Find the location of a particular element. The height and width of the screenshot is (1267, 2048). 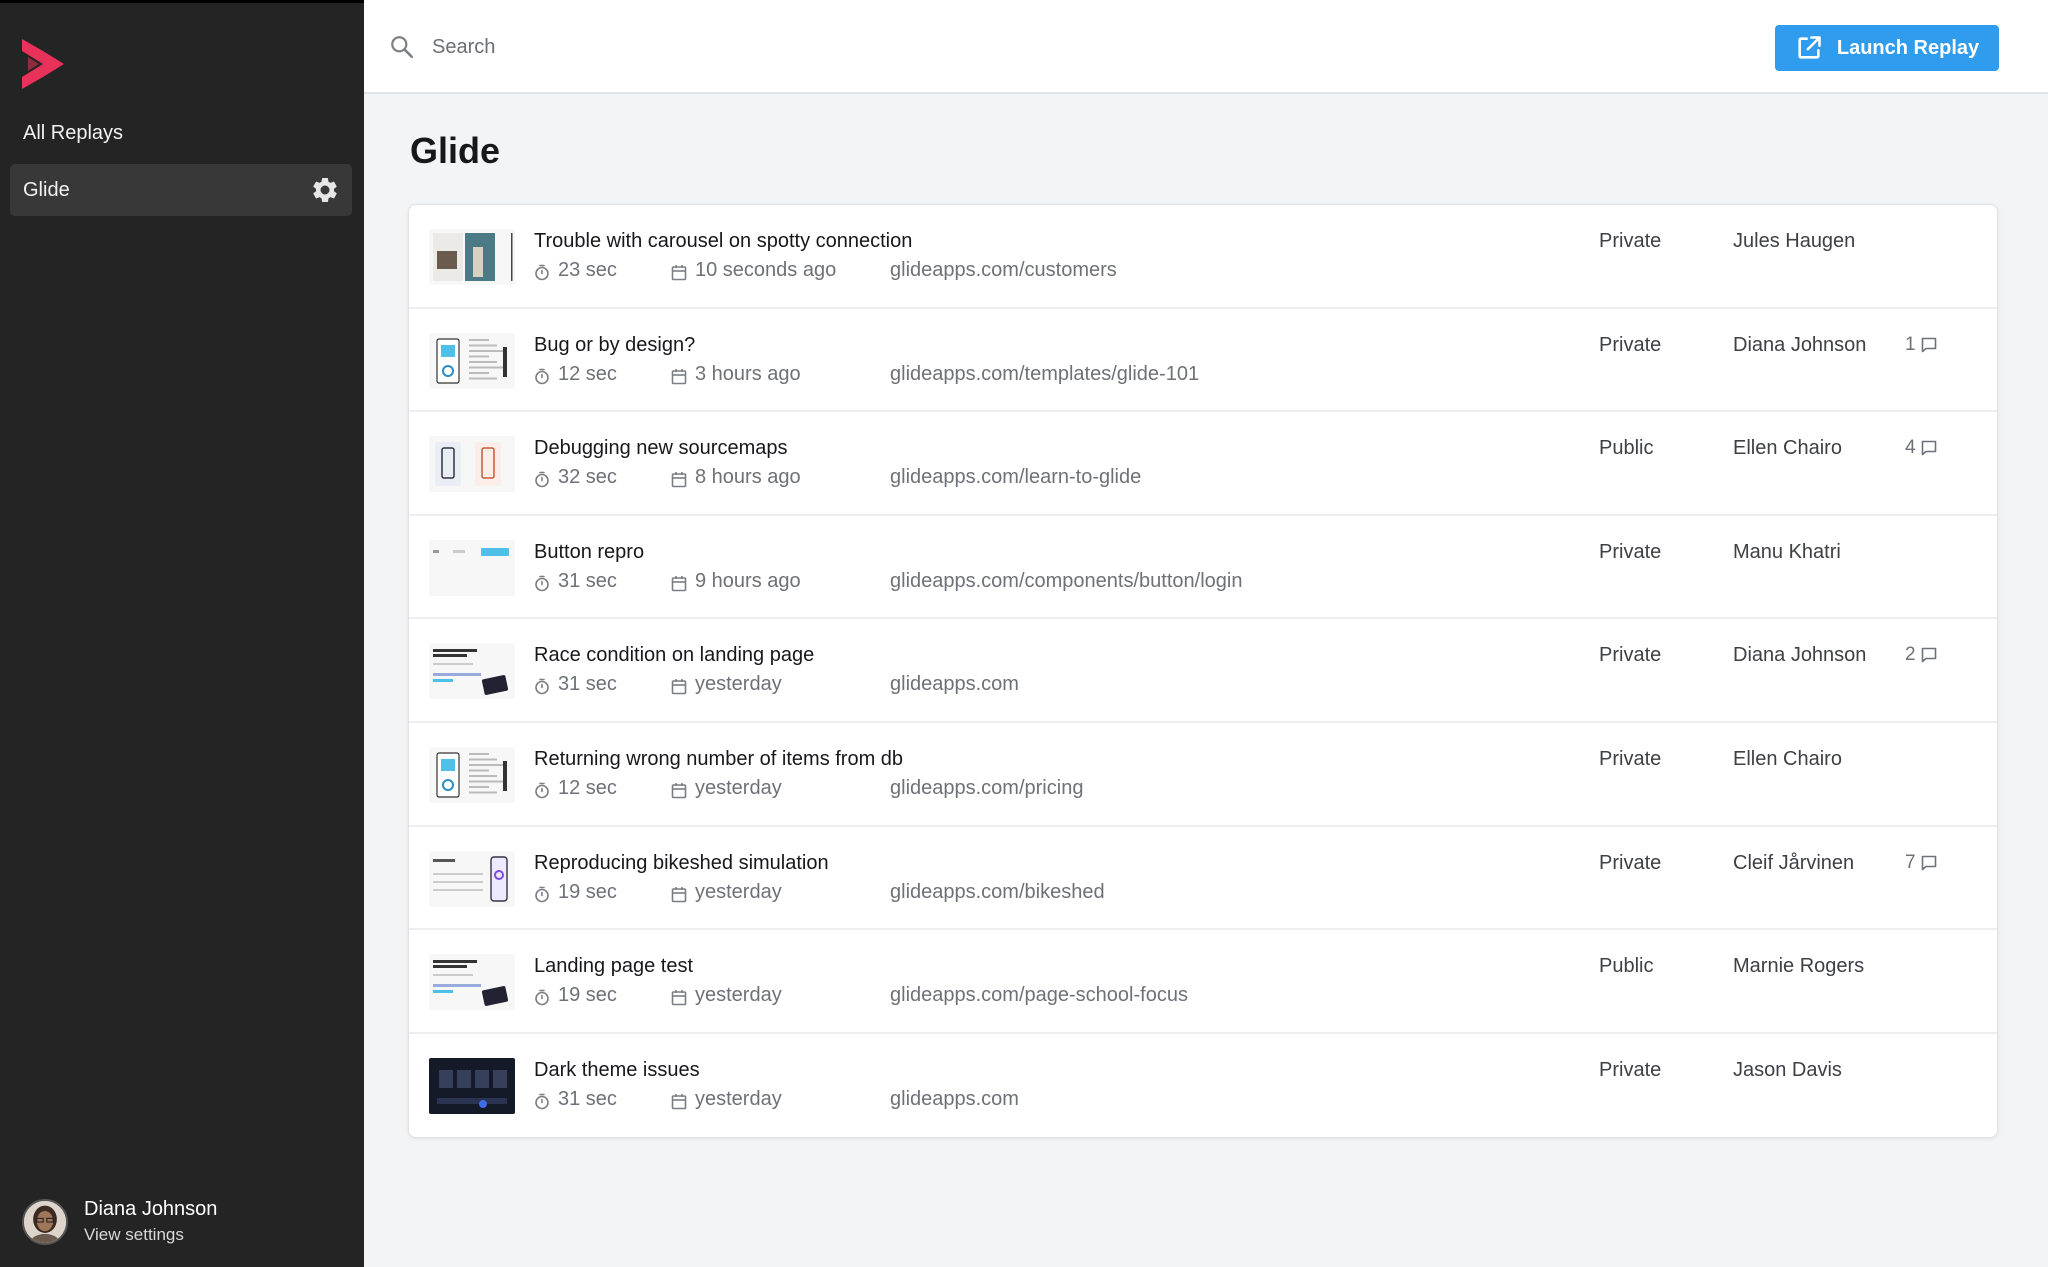

replay-logo-icon is located at coordinates (43, 64).